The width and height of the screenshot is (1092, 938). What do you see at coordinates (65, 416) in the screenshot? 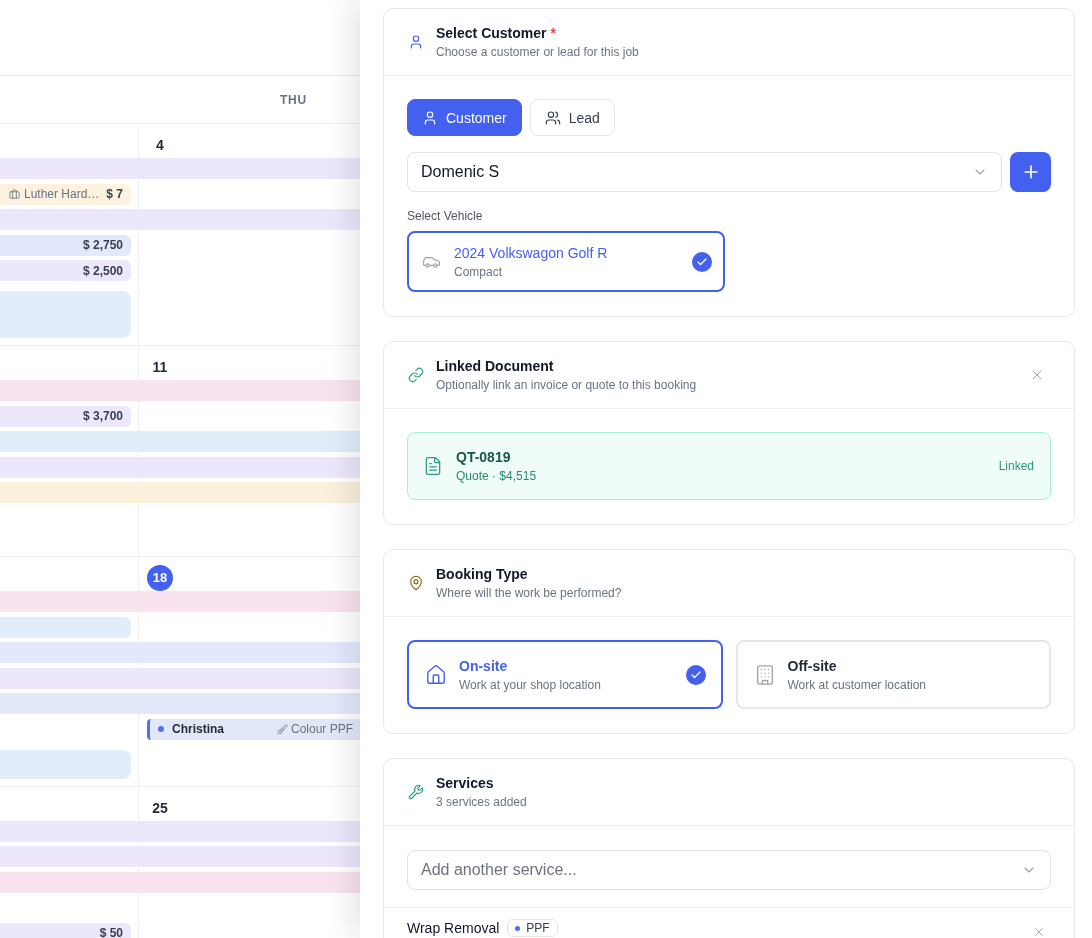
I see `event-chip: $ 3,700` at bounding box center [65, 416].